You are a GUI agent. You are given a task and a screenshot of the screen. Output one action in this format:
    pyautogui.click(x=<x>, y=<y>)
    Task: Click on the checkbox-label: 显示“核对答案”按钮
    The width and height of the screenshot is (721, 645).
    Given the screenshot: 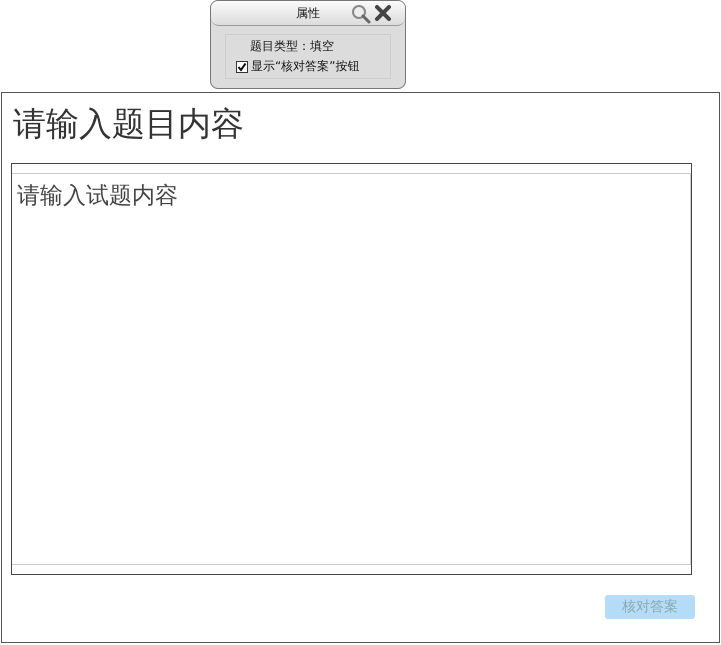 What is the action you would take?
    pyautogui.click(x=305, y=66)
    